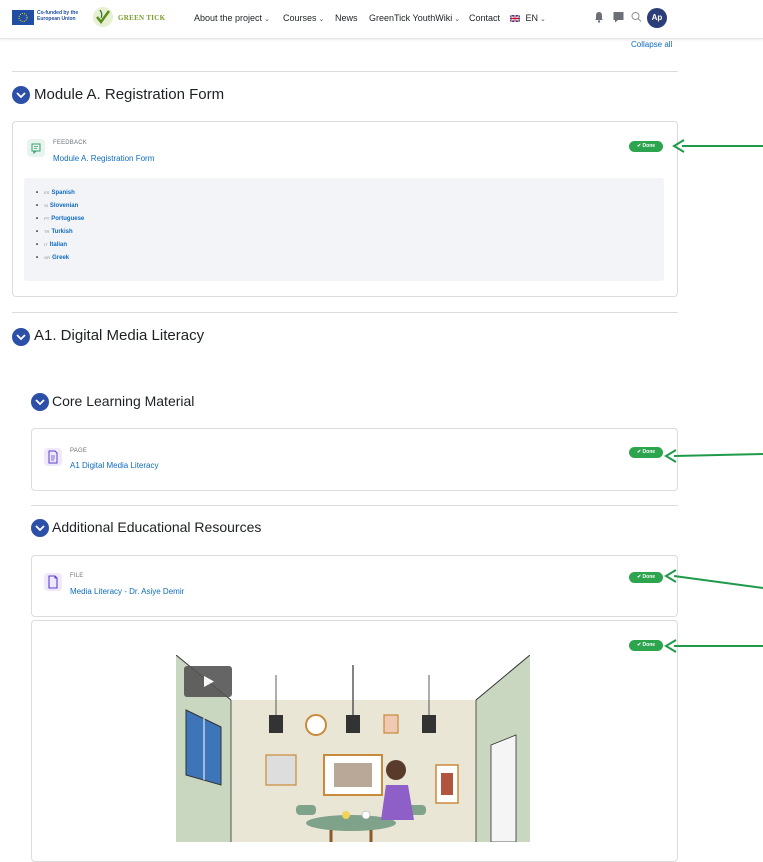 The width and height of the screenshot is (763, 862). I want to click on nav-news-label: News, so click(346, 18).